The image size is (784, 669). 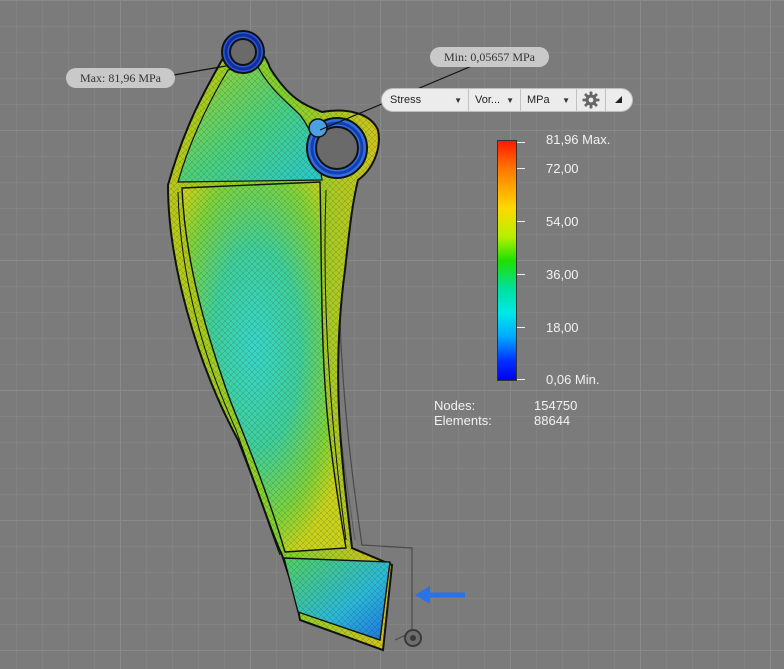 I want to click on nodes-value: 154750, so click(x=556, y=405).